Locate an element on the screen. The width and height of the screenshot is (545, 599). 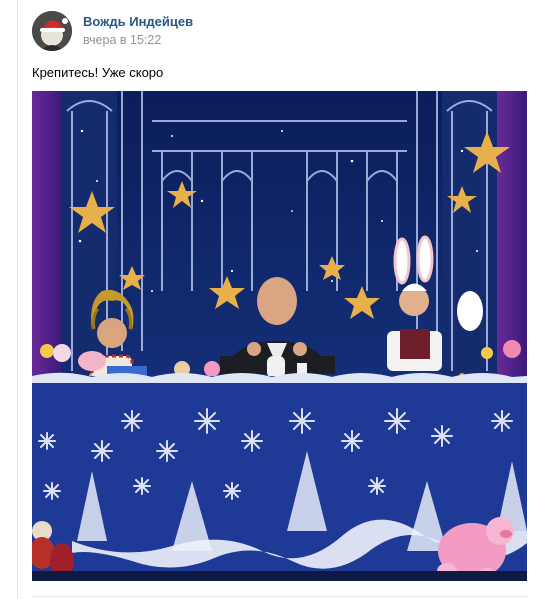
post-divider is located at coordinates (280, 596).